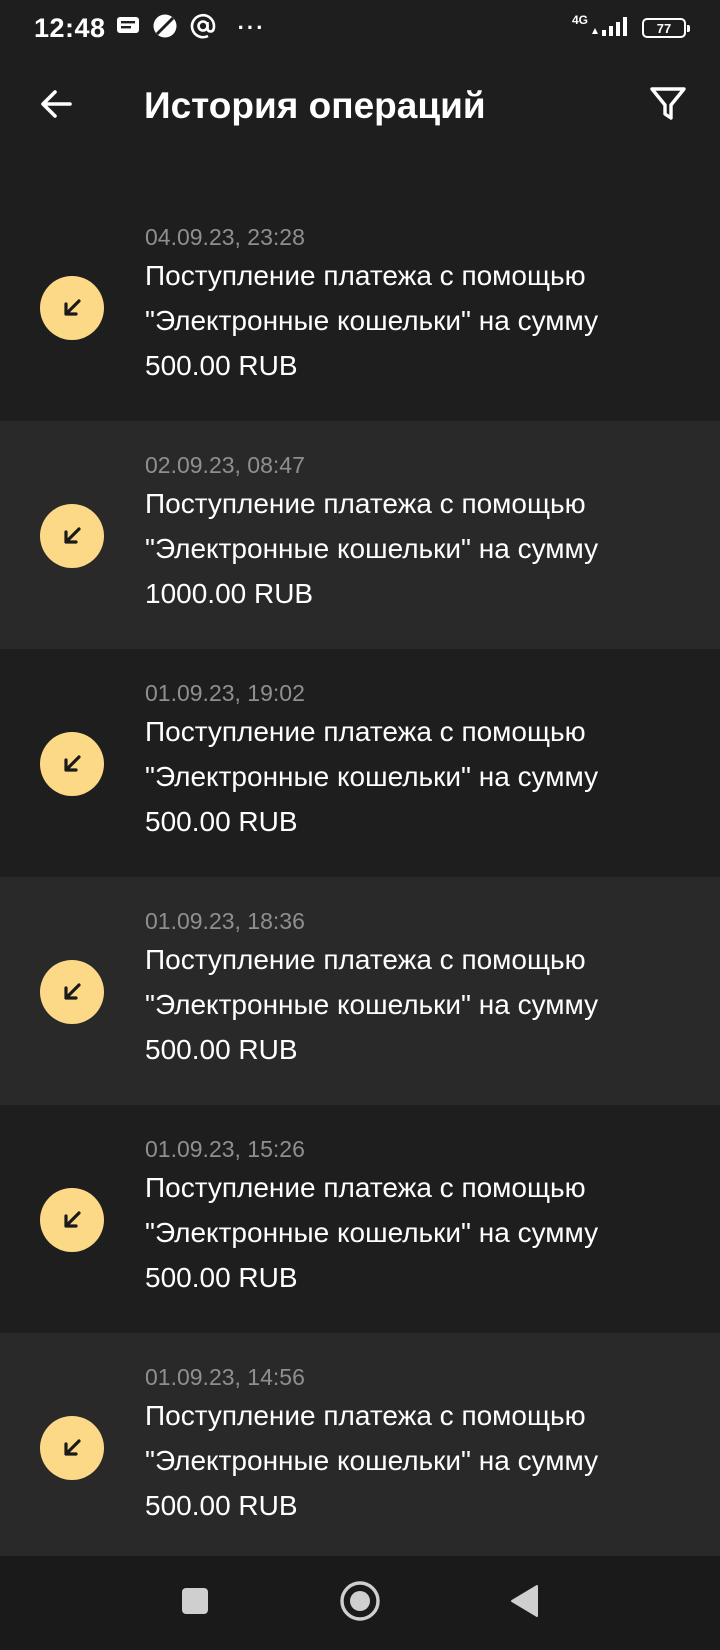 This screenshot has width=720, height=1650. I want to click on battery-icon: 77, so click(666, 28).